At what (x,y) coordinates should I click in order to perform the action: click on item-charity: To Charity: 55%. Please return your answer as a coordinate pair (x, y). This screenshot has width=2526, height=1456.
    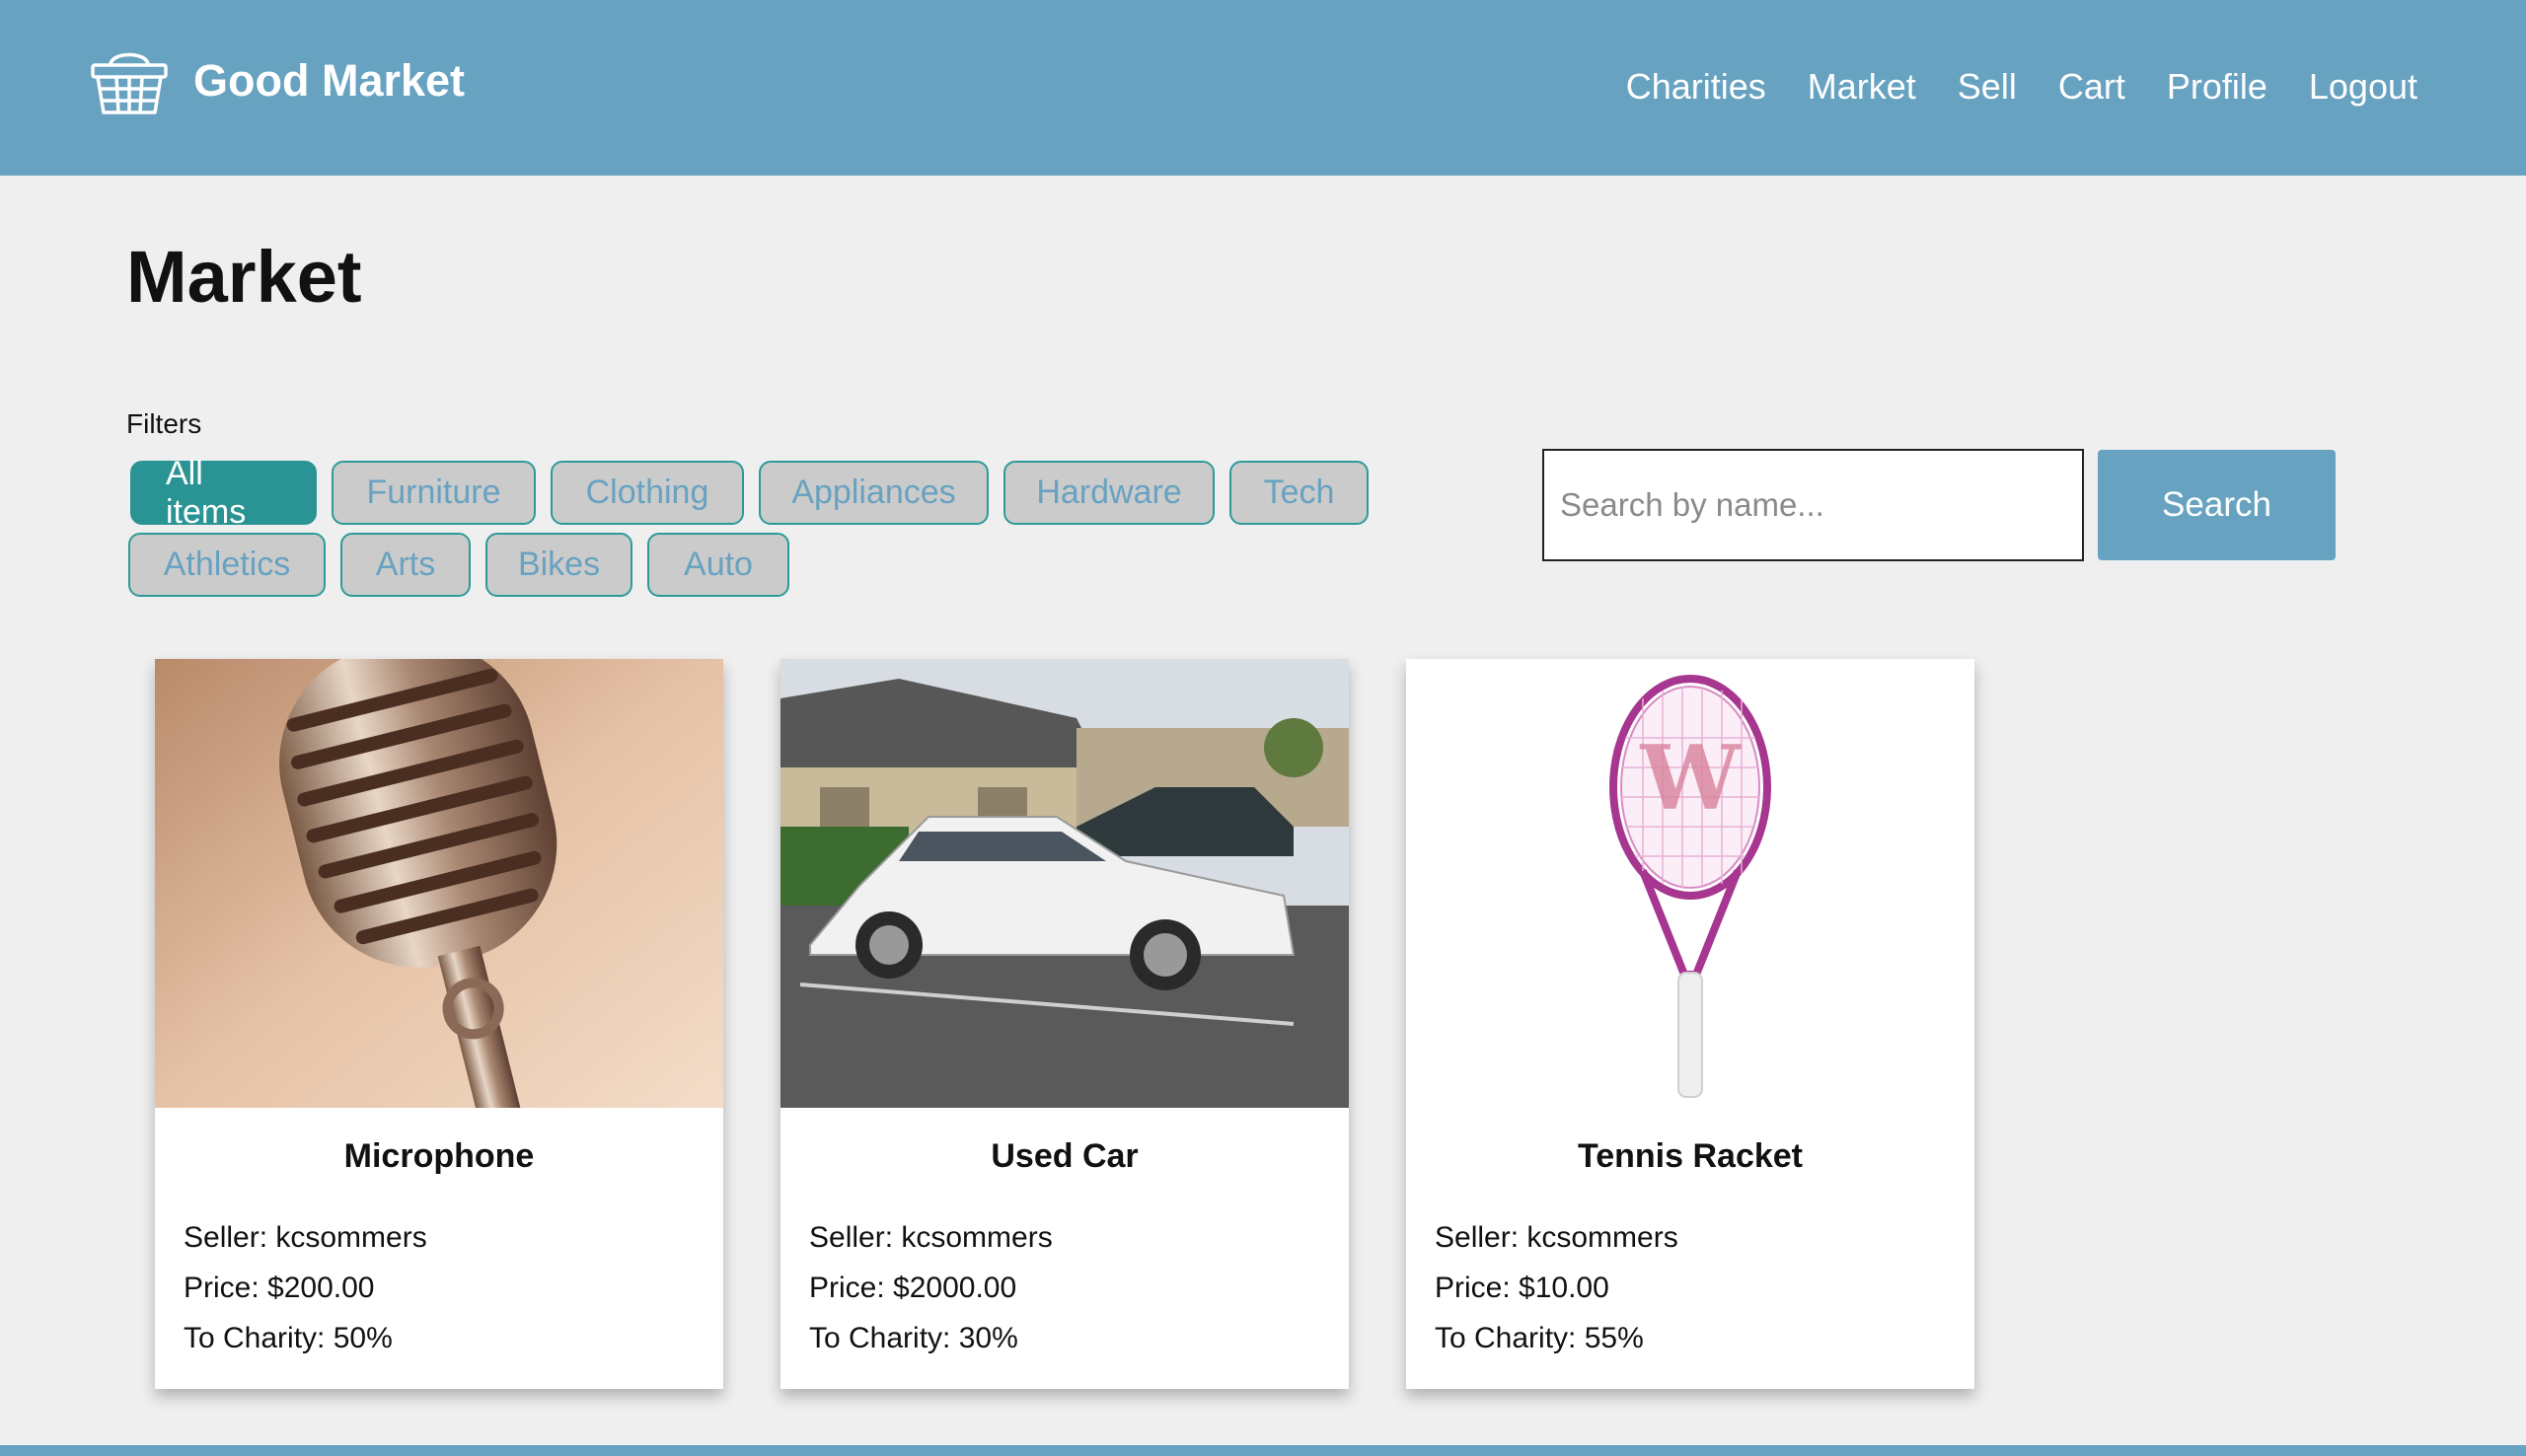
    Looking at the image, I should click on (1539, 1338).